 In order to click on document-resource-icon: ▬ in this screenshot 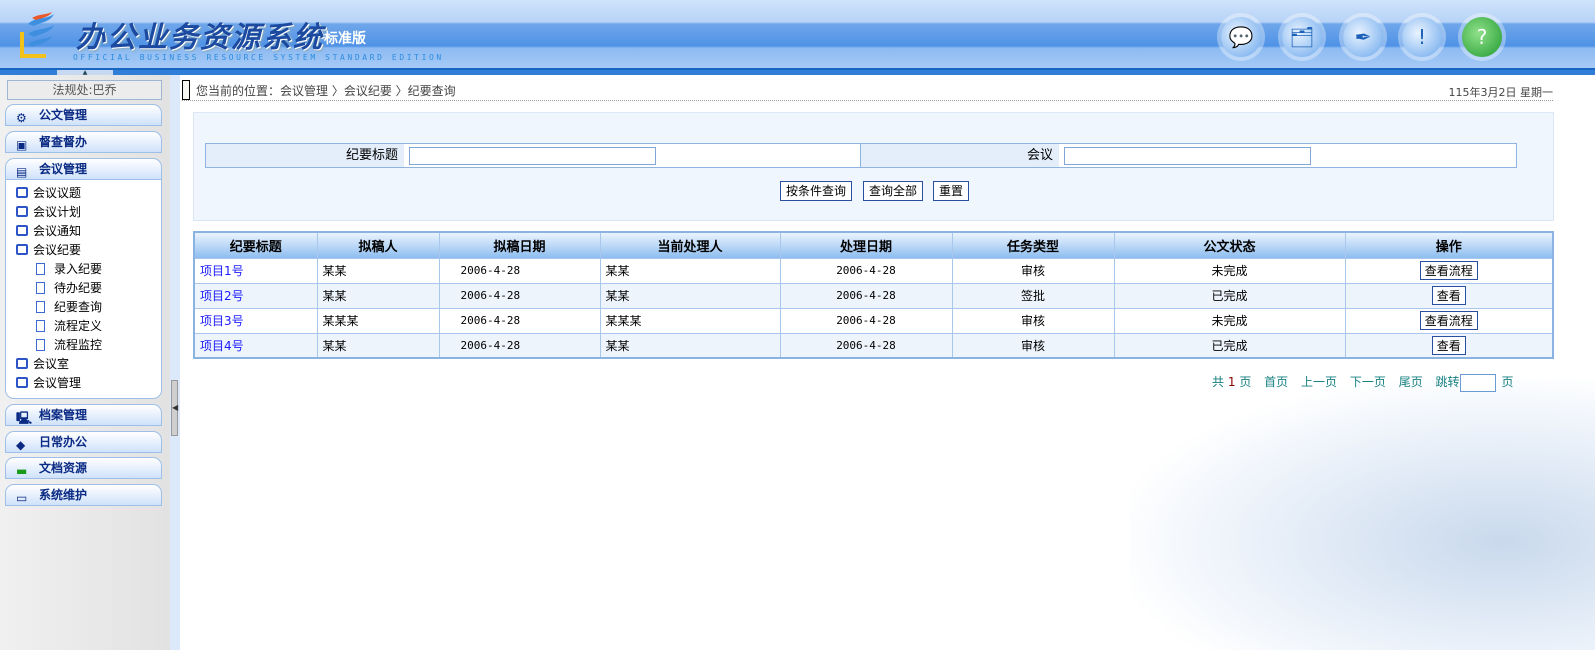, I will do `click(22, 471)`.